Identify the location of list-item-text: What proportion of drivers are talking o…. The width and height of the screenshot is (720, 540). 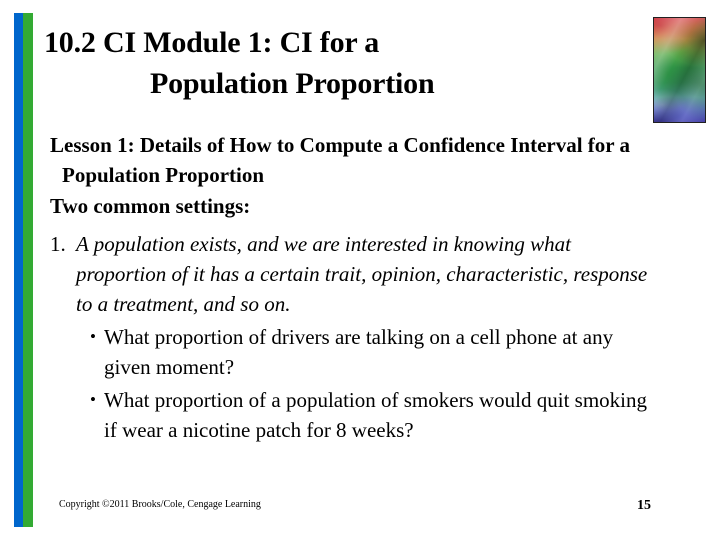
(359, 352).